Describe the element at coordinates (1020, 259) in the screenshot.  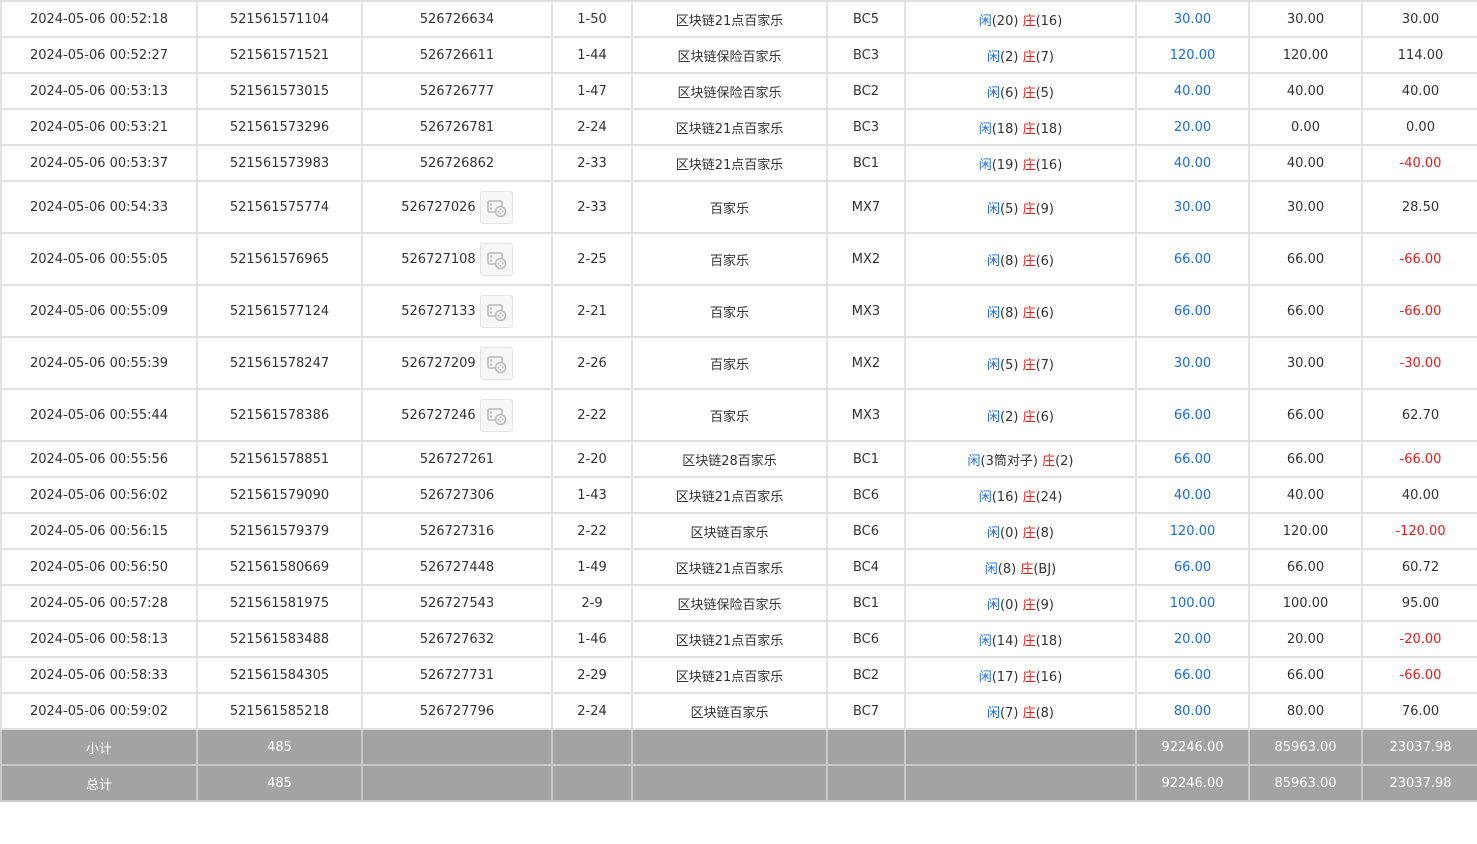
I see `game-result-cell: 闲(8) 庄(6)` at that location.